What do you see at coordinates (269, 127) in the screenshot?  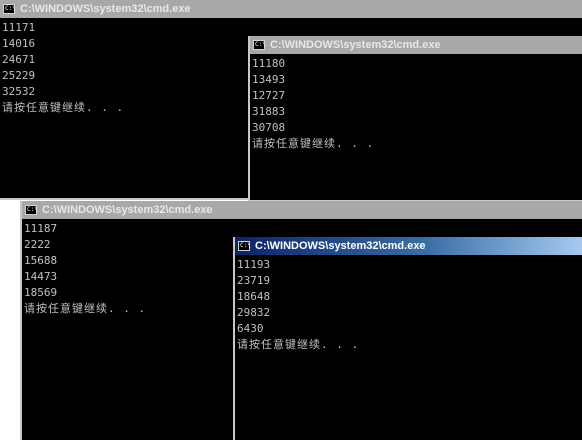 I see `output-line: 30708` at bounding box center [269, 127].